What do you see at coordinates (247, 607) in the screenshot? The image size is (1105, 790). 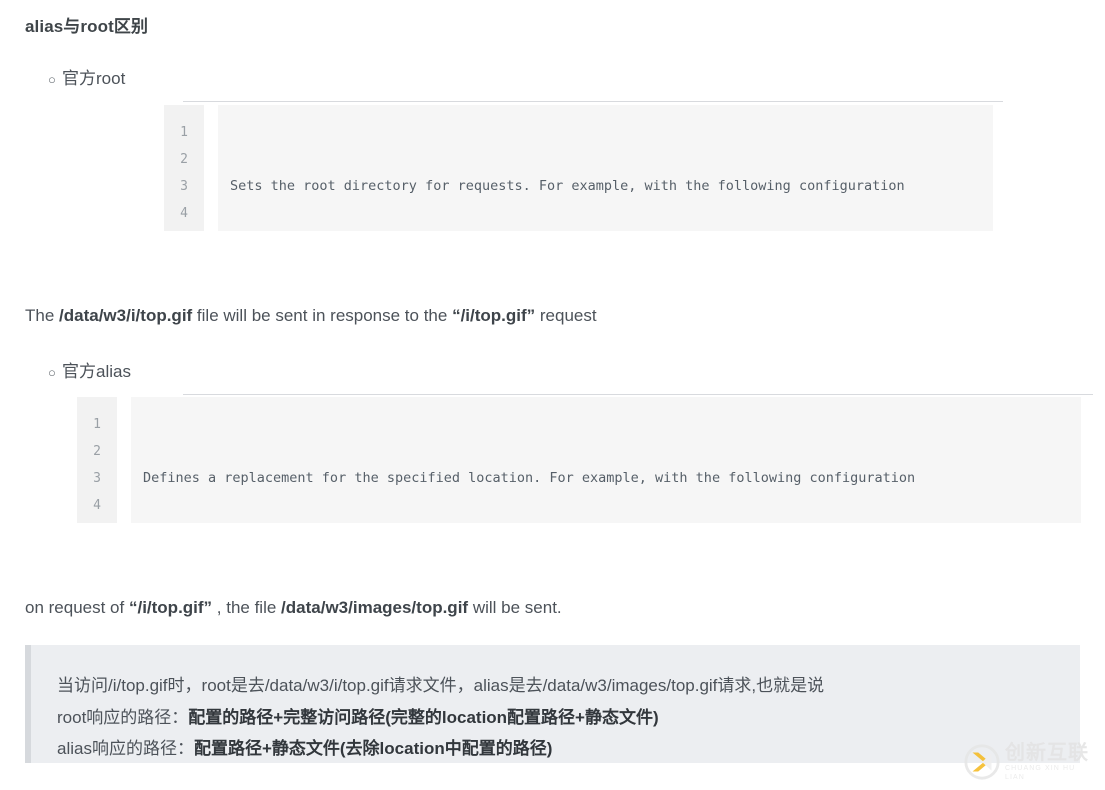 I see `text-part: , the file` at bounding box center [247, 607].